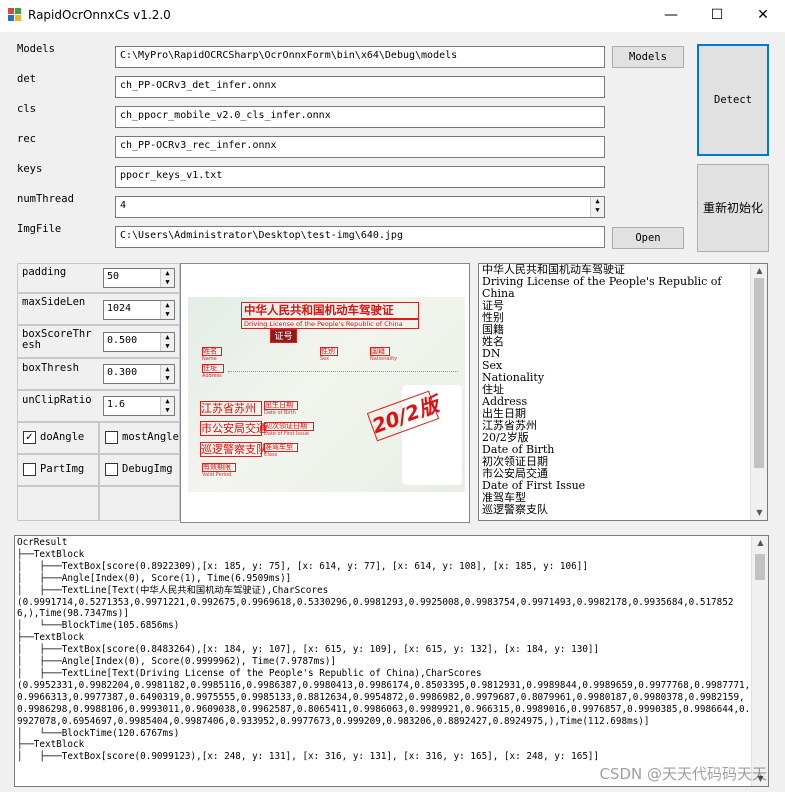 This screenshot has width=785, height=792. Describe the element at coordinates (623, 294) in the screenshot. I see `list-item: China` at that location.